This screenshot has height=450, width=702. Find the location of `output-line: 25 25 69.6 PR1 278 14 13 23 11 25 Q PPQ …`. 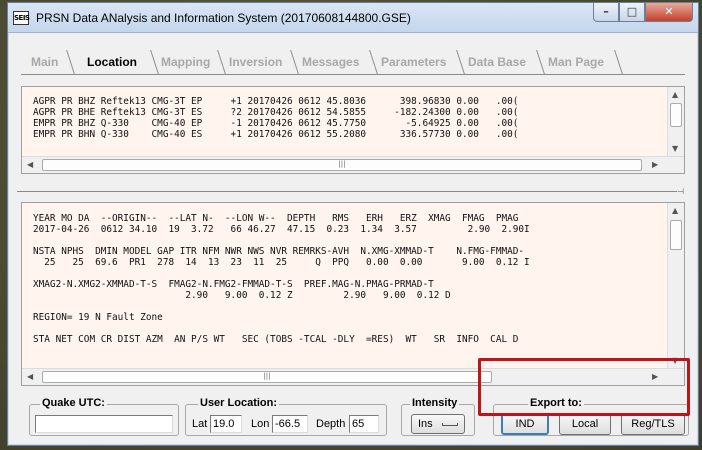

output-line: 25 25 69.6 PR1 278 14 13 23 11 25 Q PPQ … is located at coordinates (281, 262).